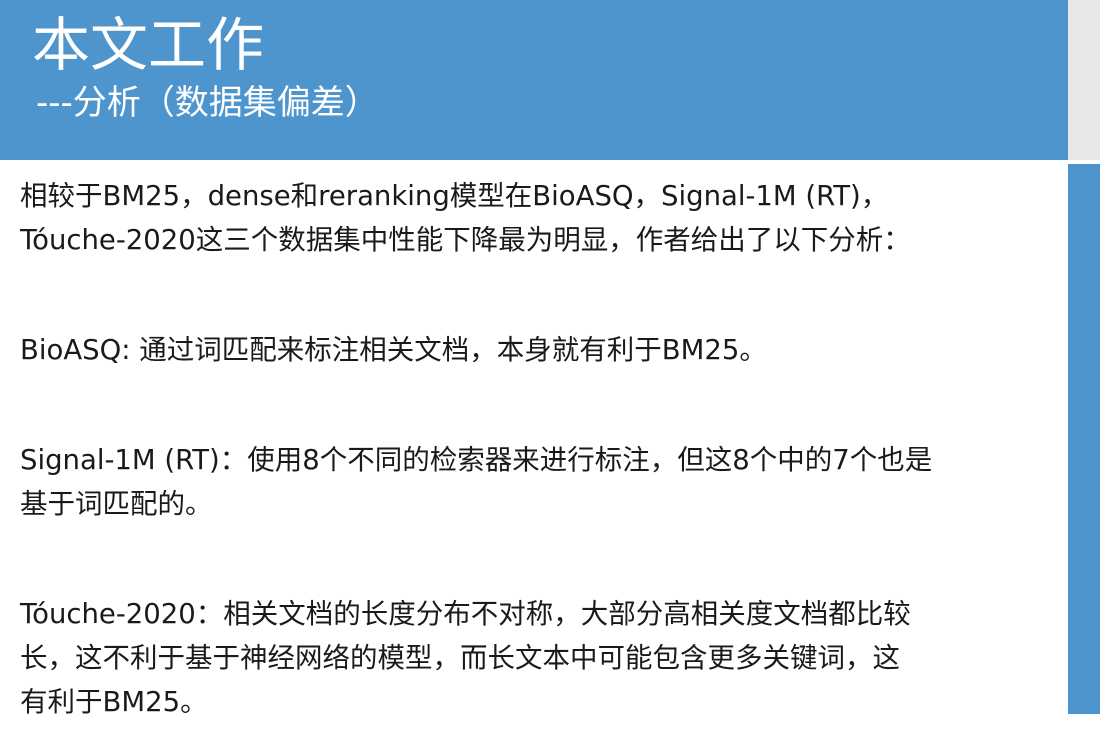 This screenshot has height=733, width=1100. What do you see at coordinates (148, 45) in the screenshot?
I see `slide-title: 本文工作` at bounding box center [148, 45].